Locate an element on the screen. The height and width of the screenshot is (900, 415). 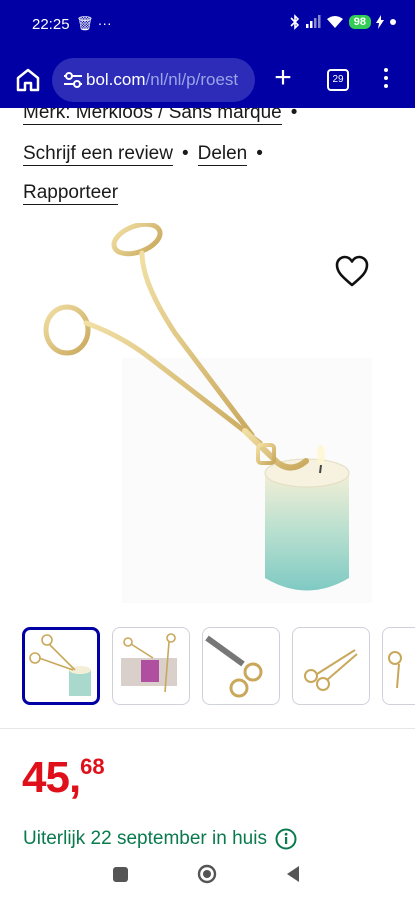
status-time: 22:25 is located at coordinates (51, 24).